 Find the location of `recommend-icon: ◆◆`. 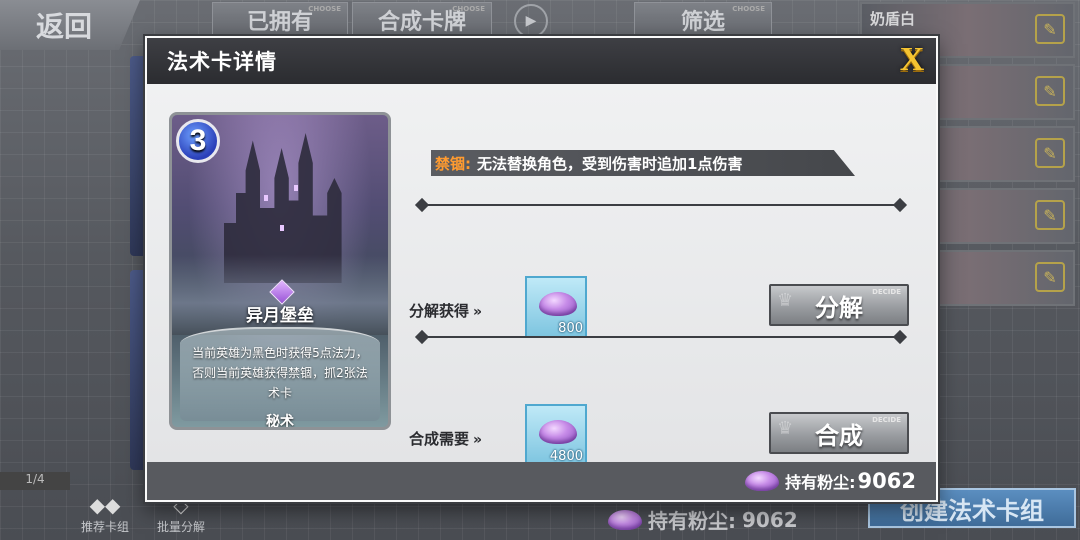

recommend-icon: ◆◆ is located at coordinates (105, 505).